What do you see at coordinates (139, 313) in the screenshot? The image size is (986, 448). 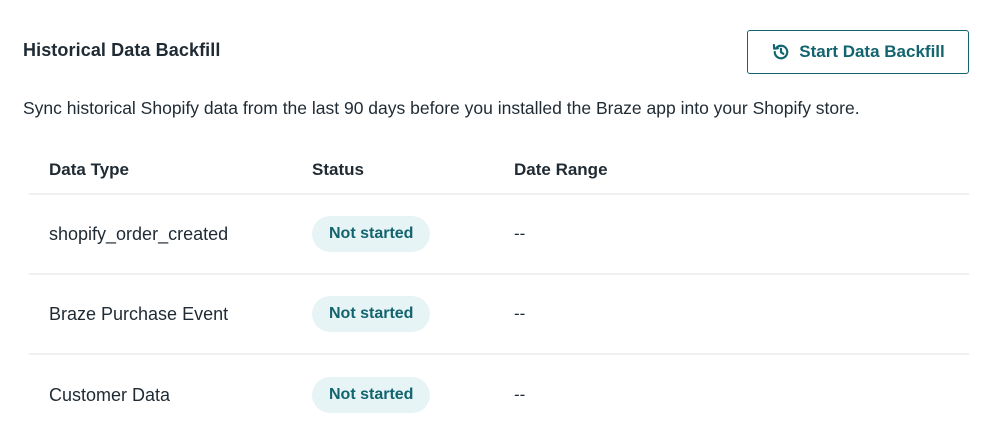 I see `data-type-cell: Braze Purchase Event` at bounding box center [139, 313].